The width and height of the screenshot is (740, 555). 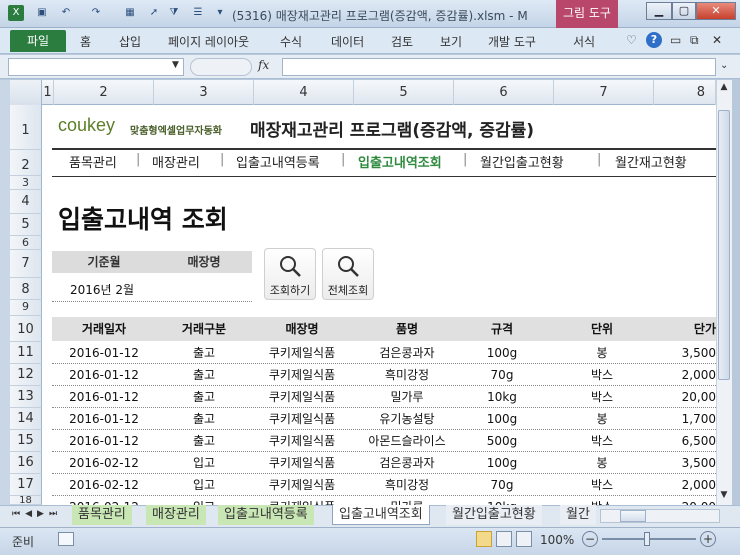 What do you see at coordinates (584, 41) in the screenshot?
I see `tab-format: 서식` at bounding box center [584, 41].